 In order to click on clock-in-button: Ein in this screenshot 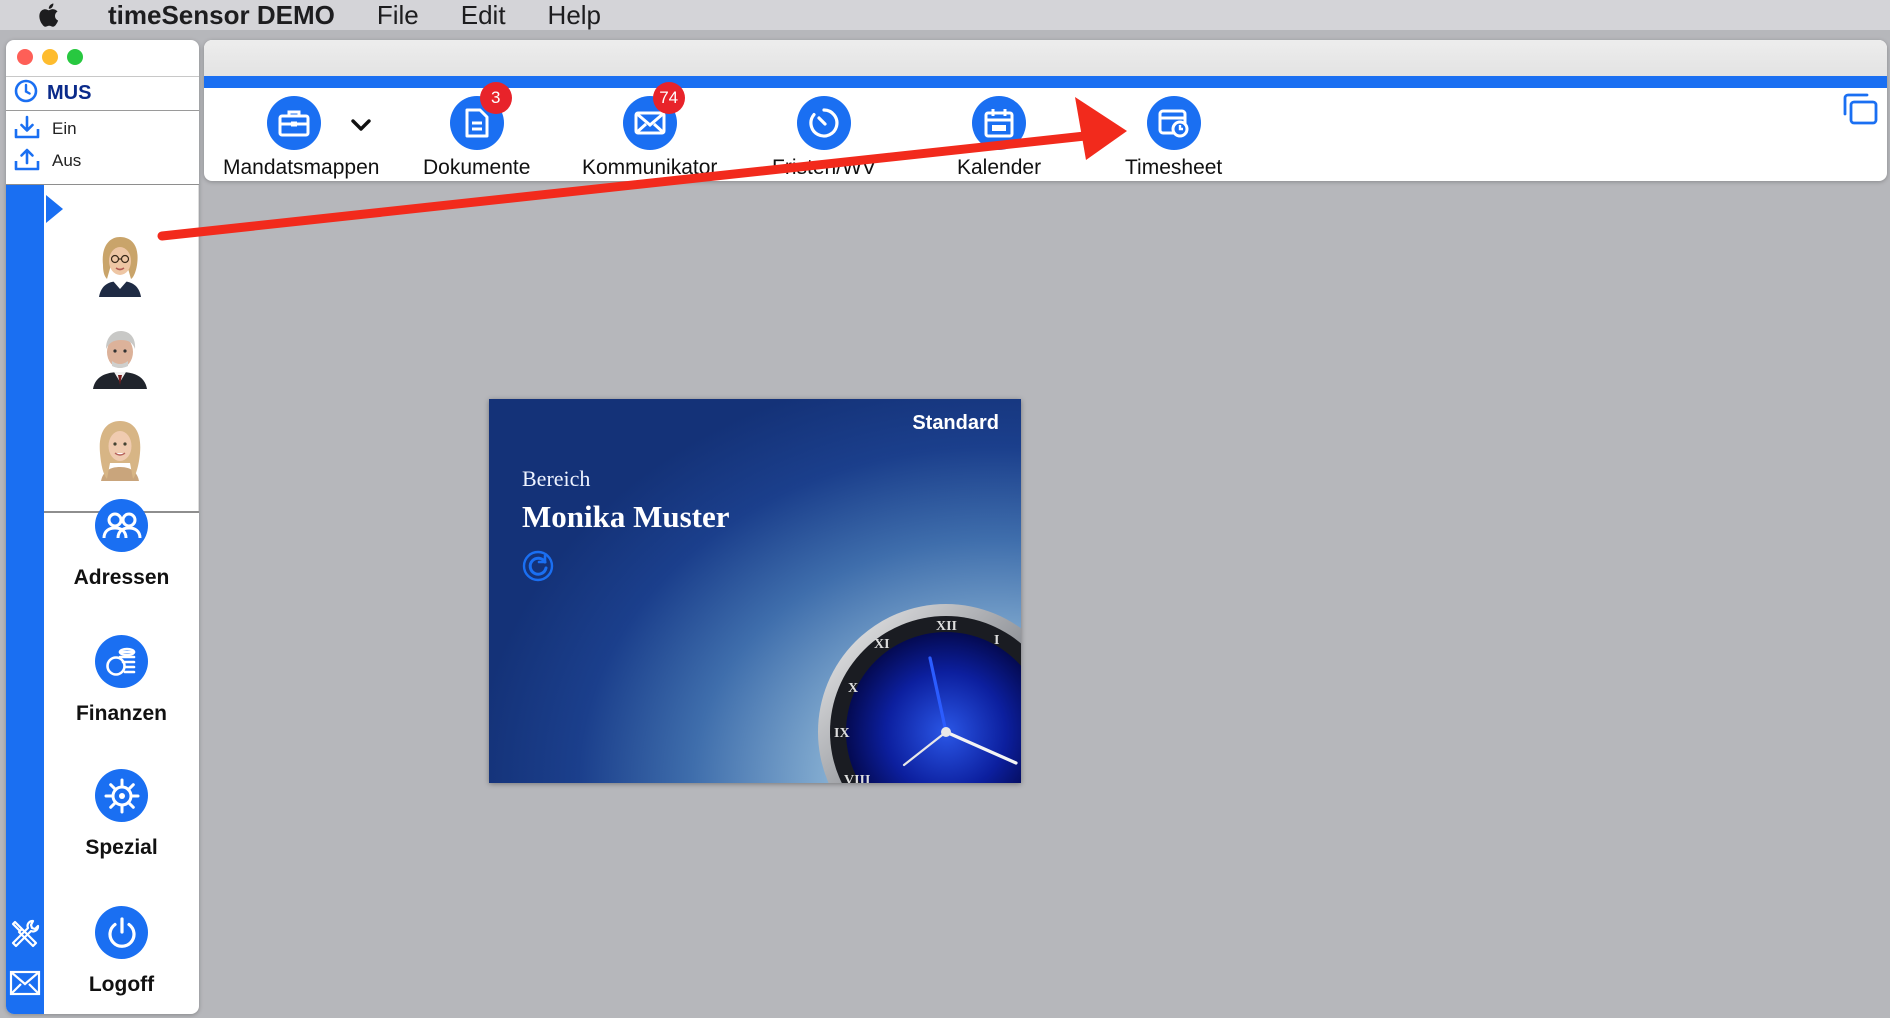, I will do `click(102, 129)`.